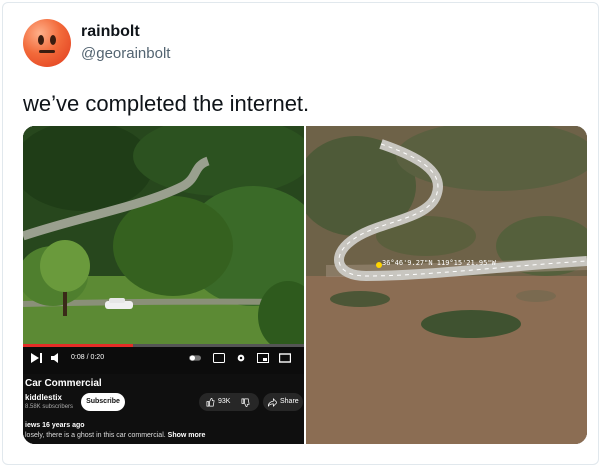 The image size is (601, 467). Describe the element at coordinates (55, 425) in the screenshot. I see `view-info: iews 16 years ago` at that location.